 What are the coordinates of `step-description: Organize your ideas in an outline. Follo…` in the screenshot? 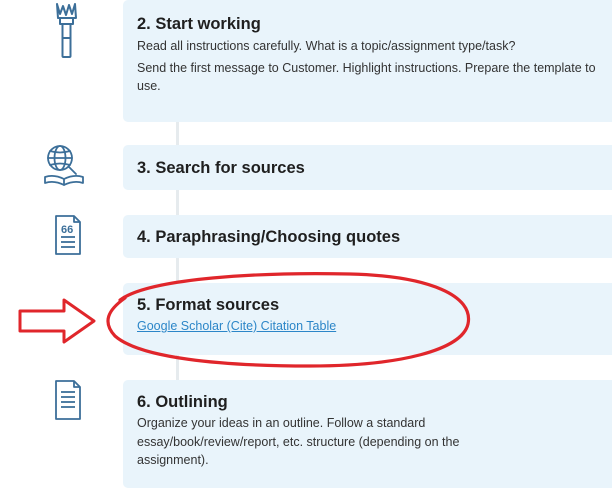 It's located at (298, 441).